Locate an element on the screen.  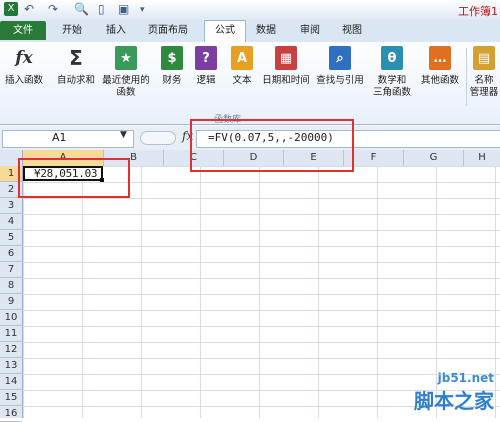
autosum-button: Σ 自动求和 is located at coordinates (76, 66).